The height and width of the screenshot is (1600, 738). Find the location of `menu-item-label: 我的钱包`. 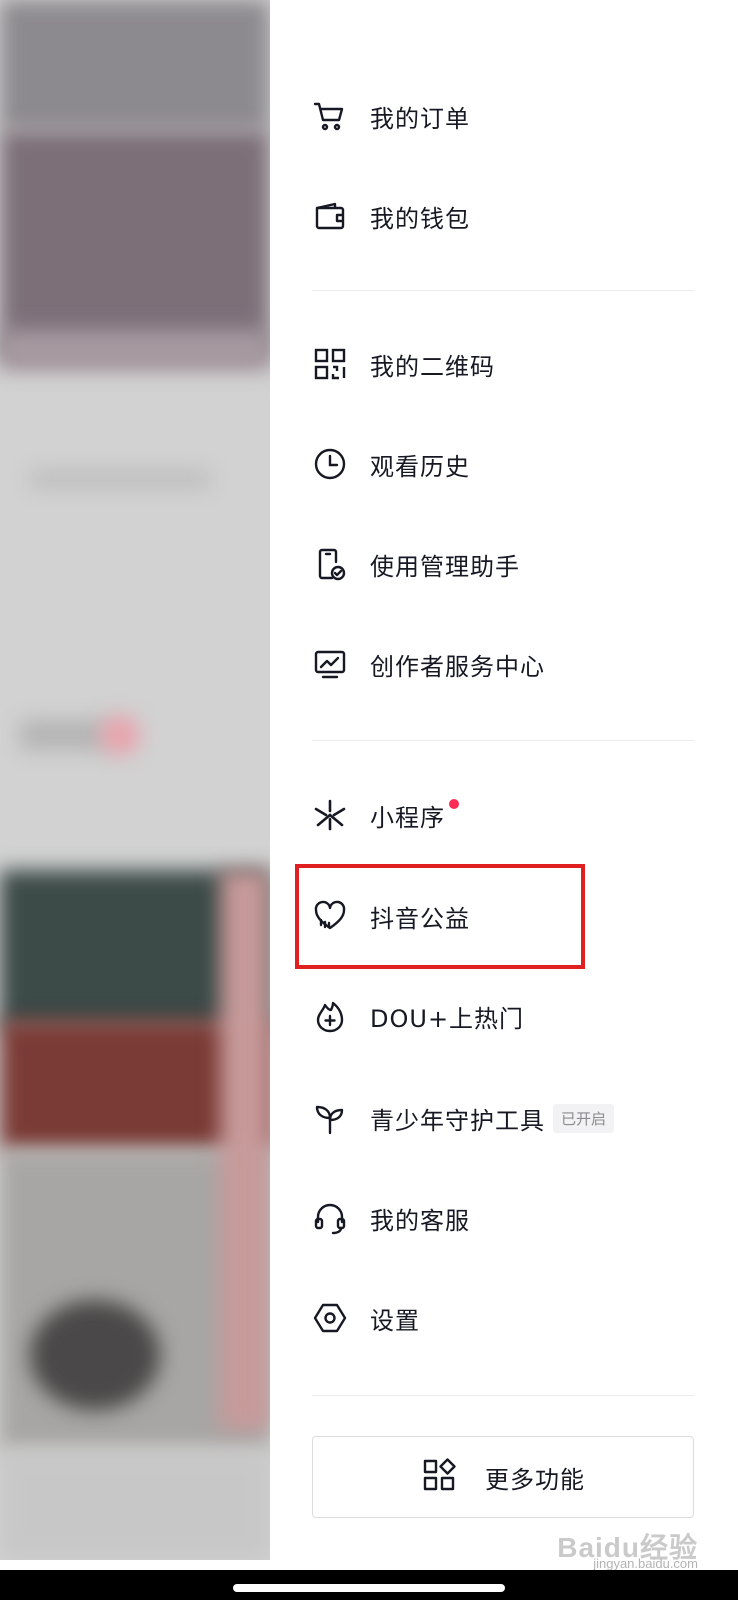

menu-item-label: 我的钱包 is located at coordinates (420, 218).